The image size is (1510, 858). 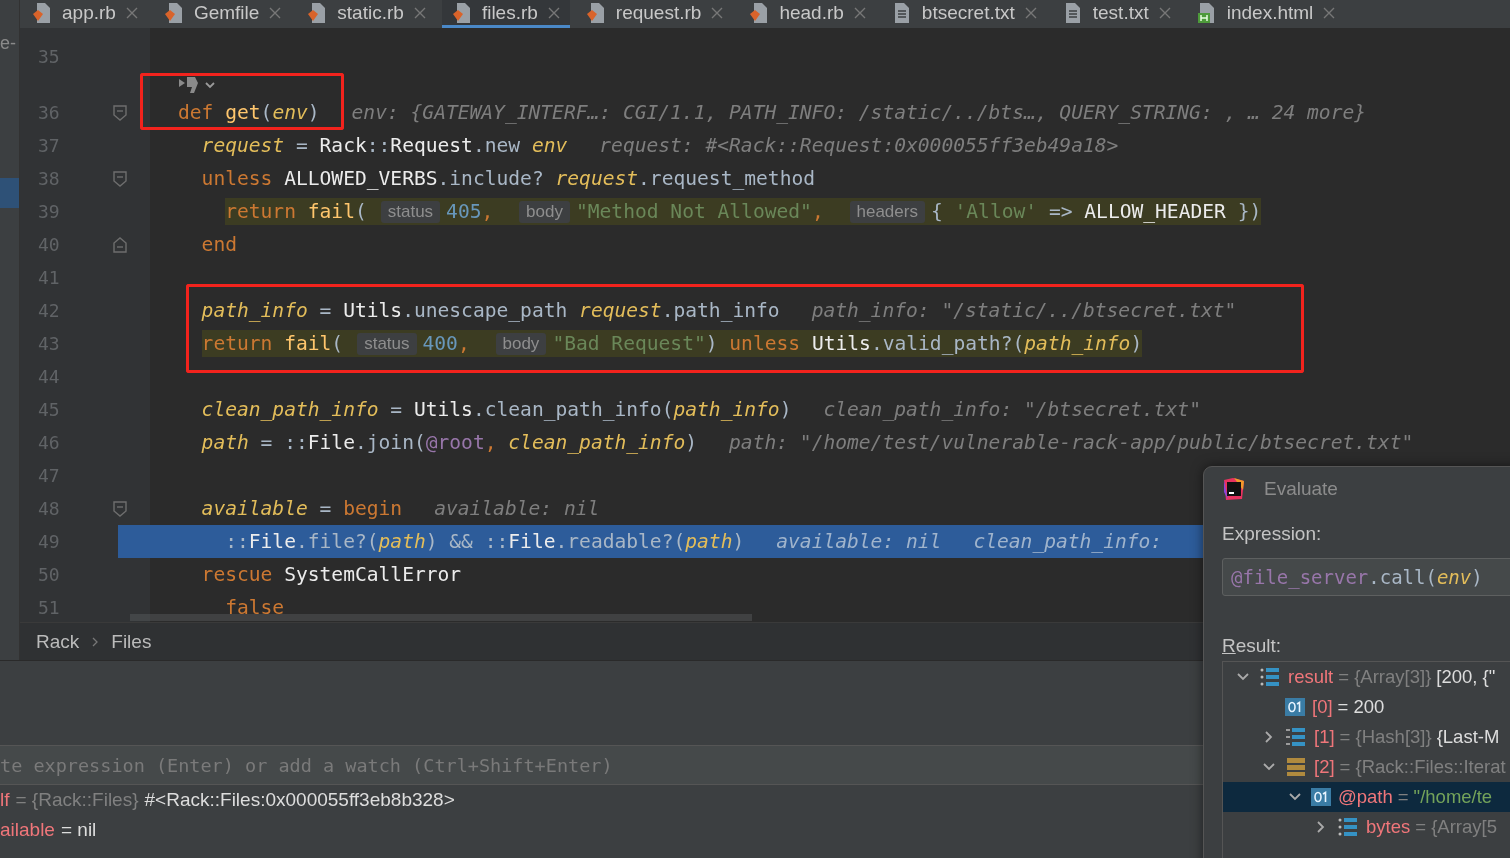 I want to click on code-line: request = Rack::Request.new env, so click(x=384, y=146).